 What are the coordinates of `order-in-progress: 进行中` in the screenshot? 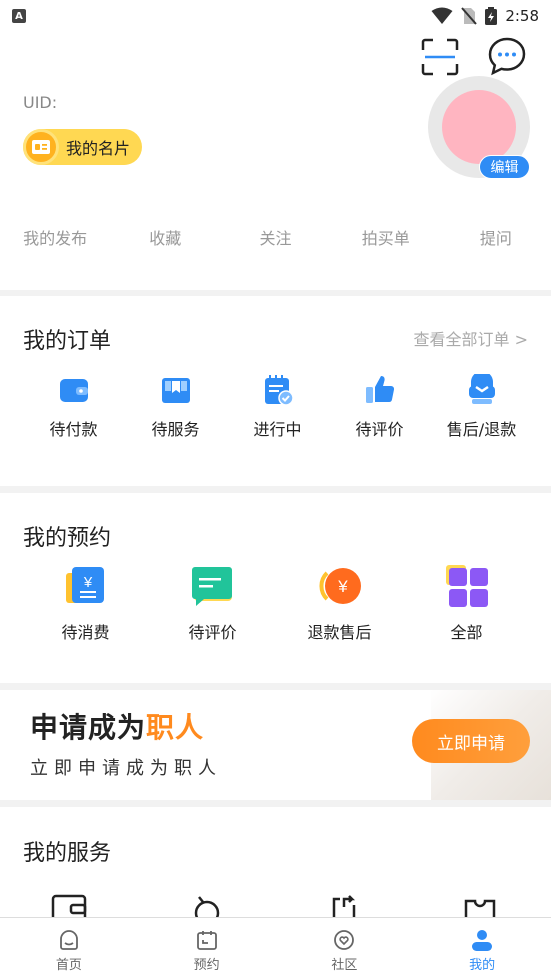 It's located at (277, 407).